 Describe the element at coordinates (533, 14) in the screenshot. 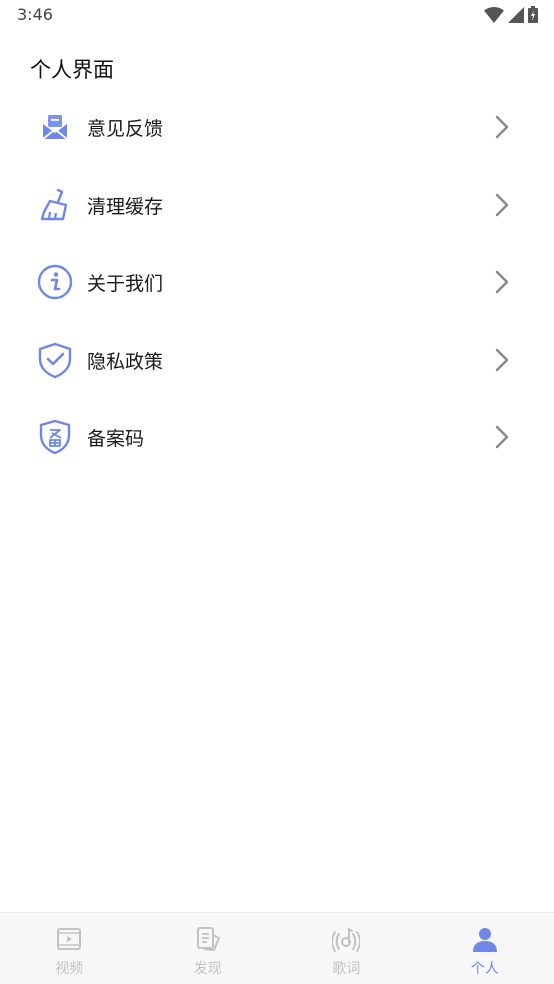

I see `battery-icon` at that location.